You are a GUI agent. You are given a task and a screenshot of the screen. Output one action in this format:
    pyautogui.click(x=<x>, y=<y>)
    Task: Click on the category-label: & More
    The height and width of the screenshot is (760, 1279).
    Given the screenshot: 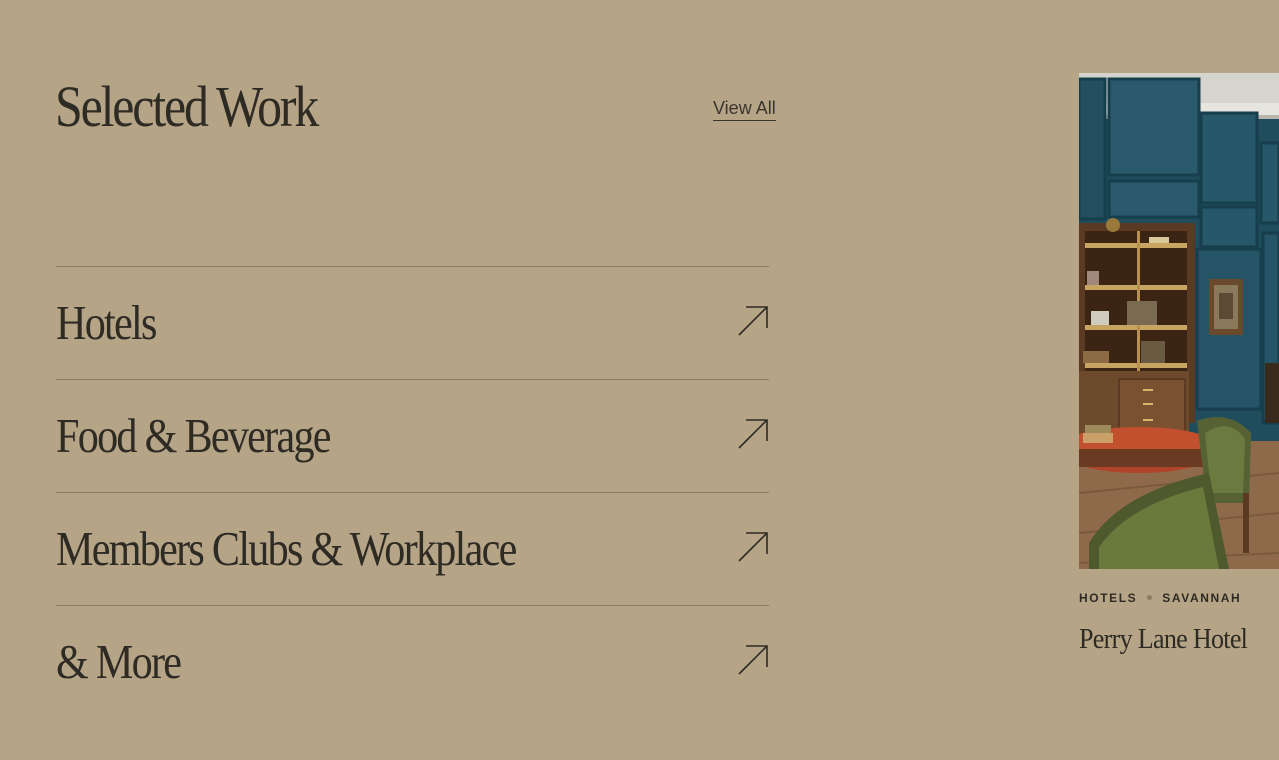 What is the action you would take?
    pyautogui.click(x=119, y=661)
    